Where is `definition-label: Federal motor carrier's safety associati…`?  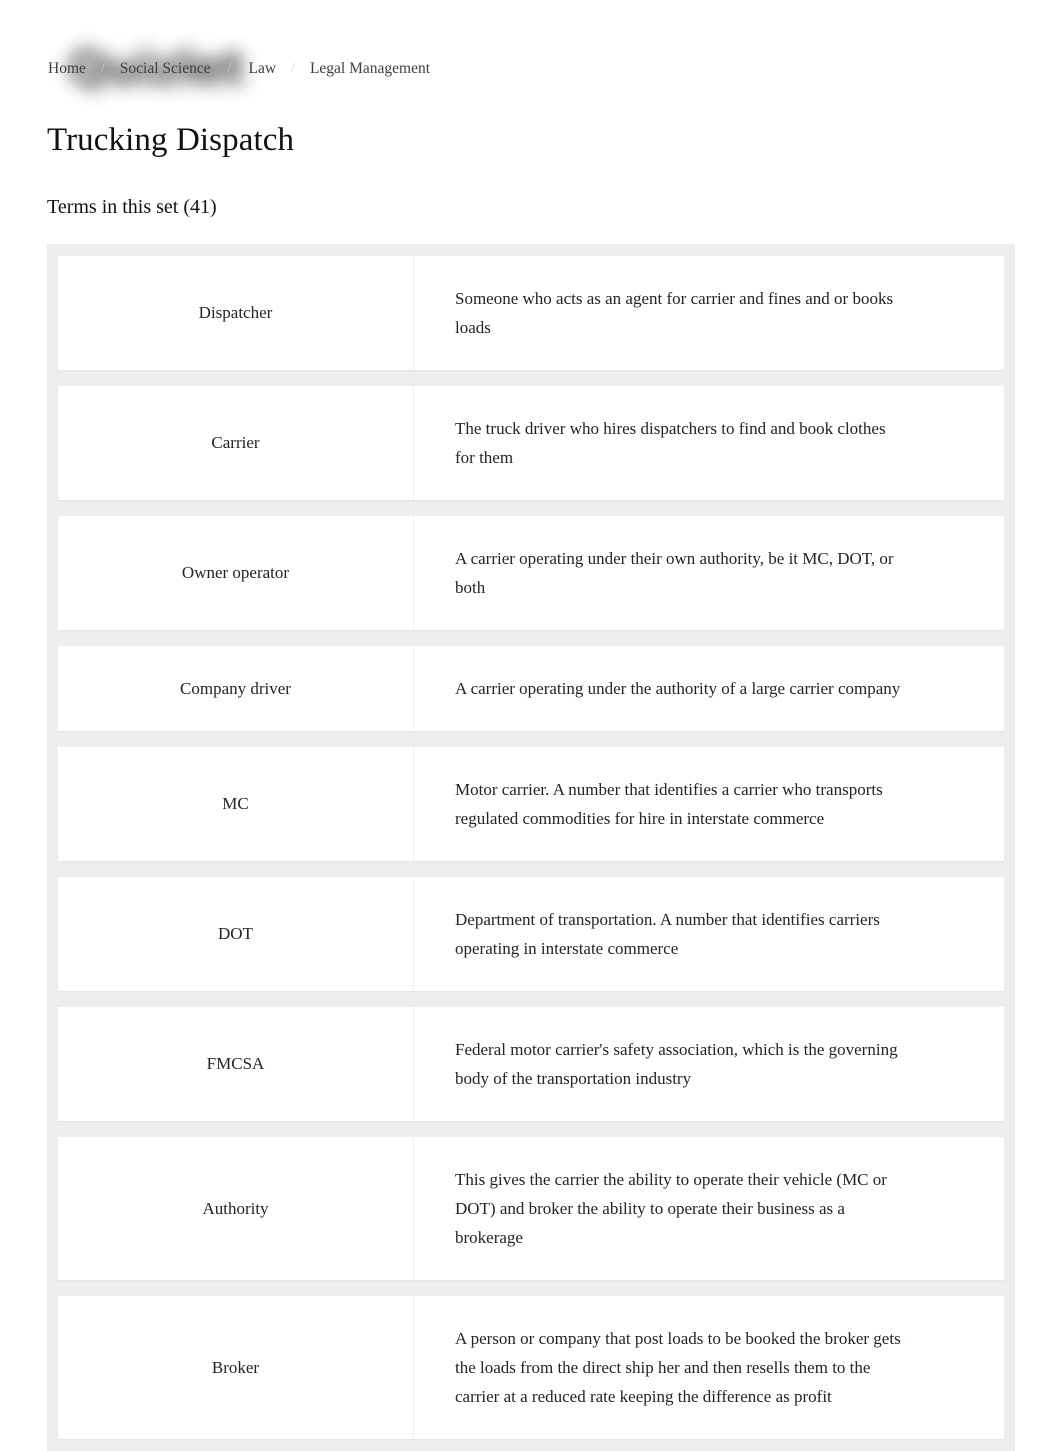 definition-label: Federal motor carrier's safety associati… is located at coordinates (676, 1064).